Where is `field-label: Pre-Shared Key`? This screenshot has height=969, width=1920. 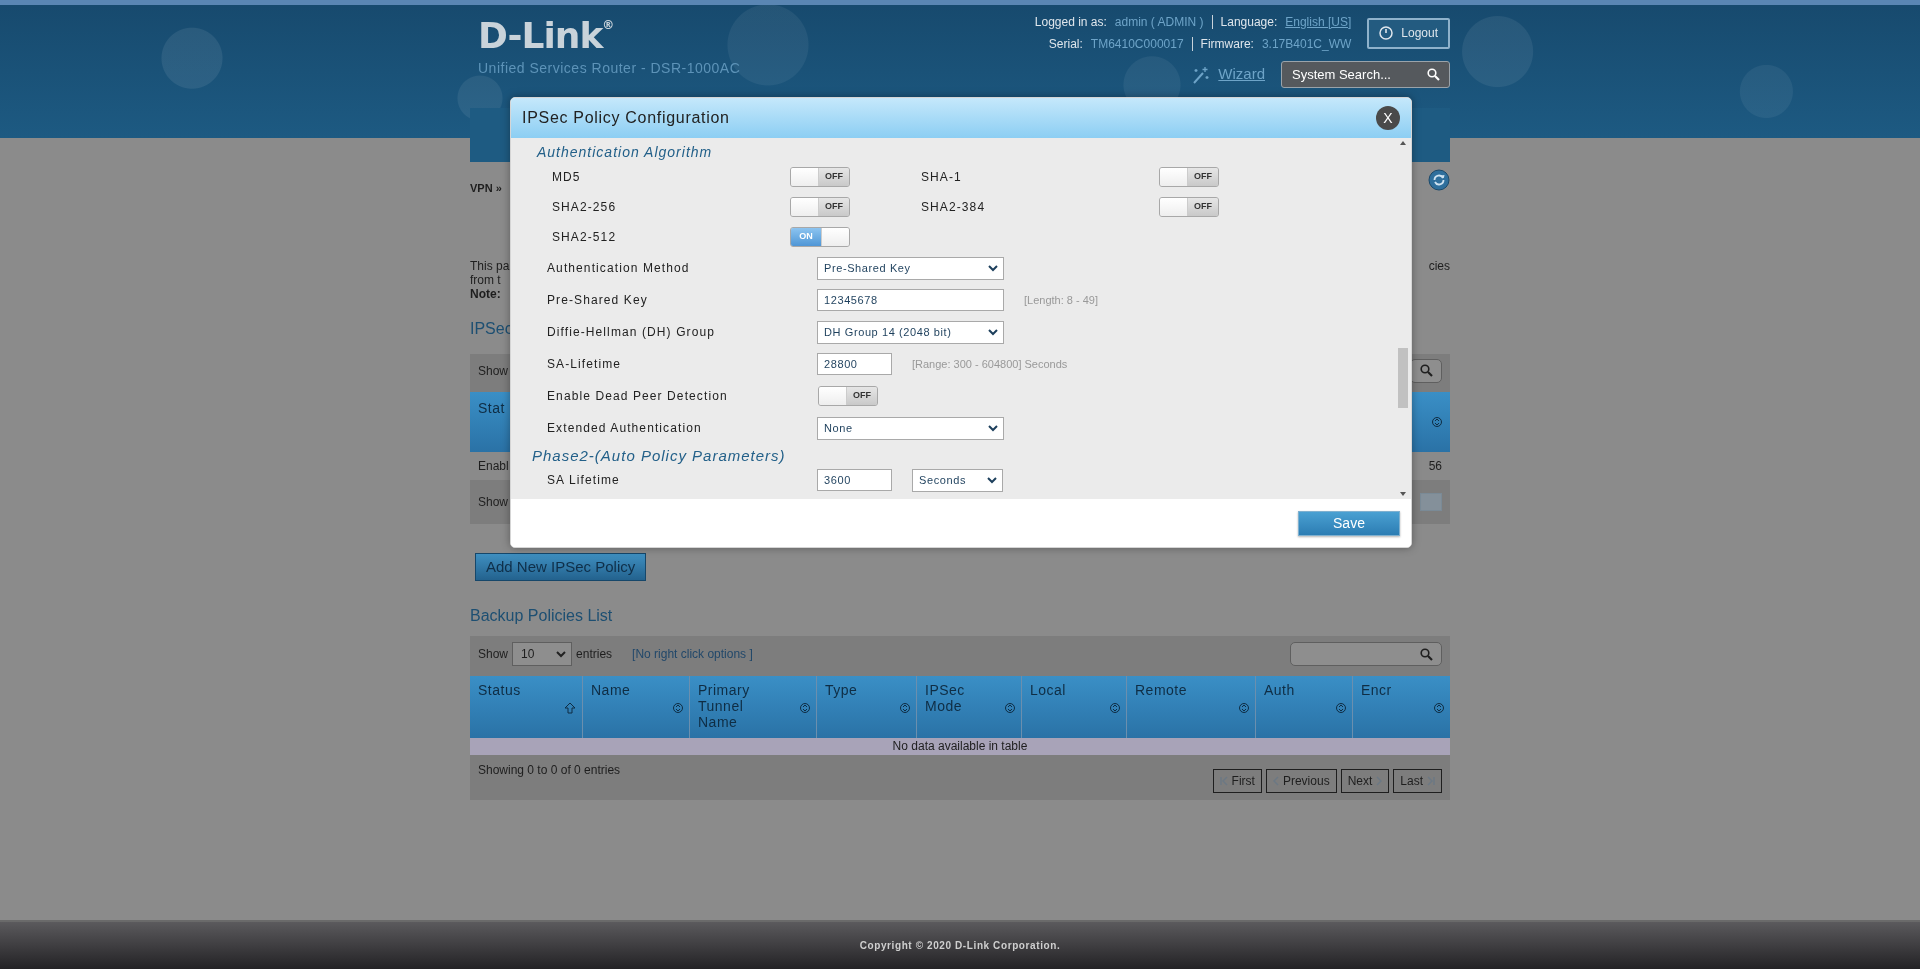 field-label: Pre-Shared Key is located at coordinates (598, 300).